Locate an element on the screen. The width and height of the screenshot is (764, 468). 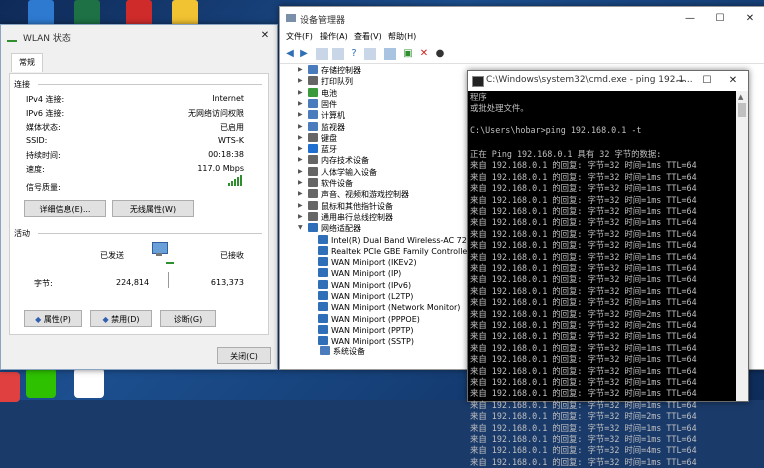
excel-icon is located at coordinates (87, 13).